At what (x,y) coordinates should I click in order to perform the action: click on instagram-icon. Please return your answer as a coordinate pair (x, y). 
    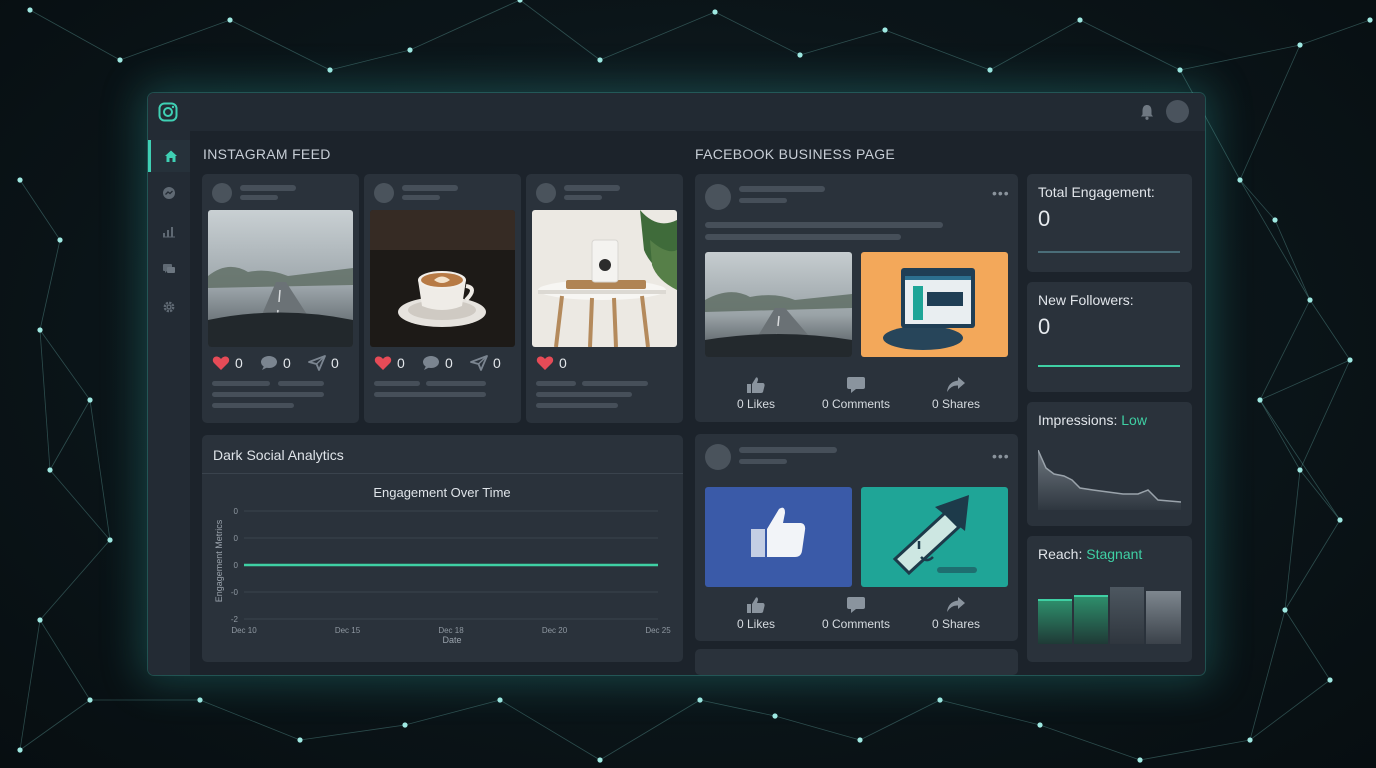
    Looking at the image, I should click on (168, 112).